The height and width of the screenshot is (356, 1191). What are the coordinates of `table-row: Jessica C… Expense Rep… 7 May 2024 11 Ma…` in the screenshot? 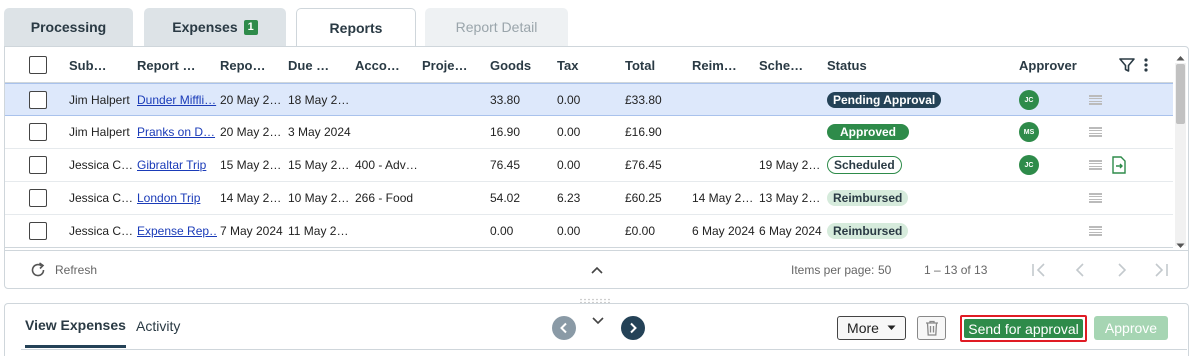 It's located at (589, 231).